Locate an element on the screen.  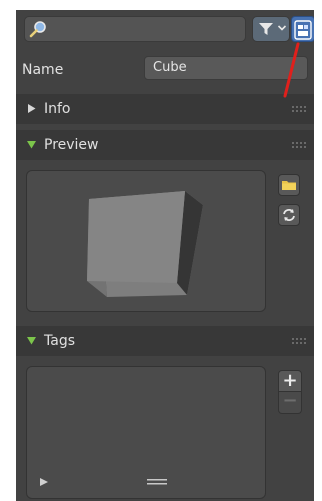
folder-icon is located at coordinates (289, 185).